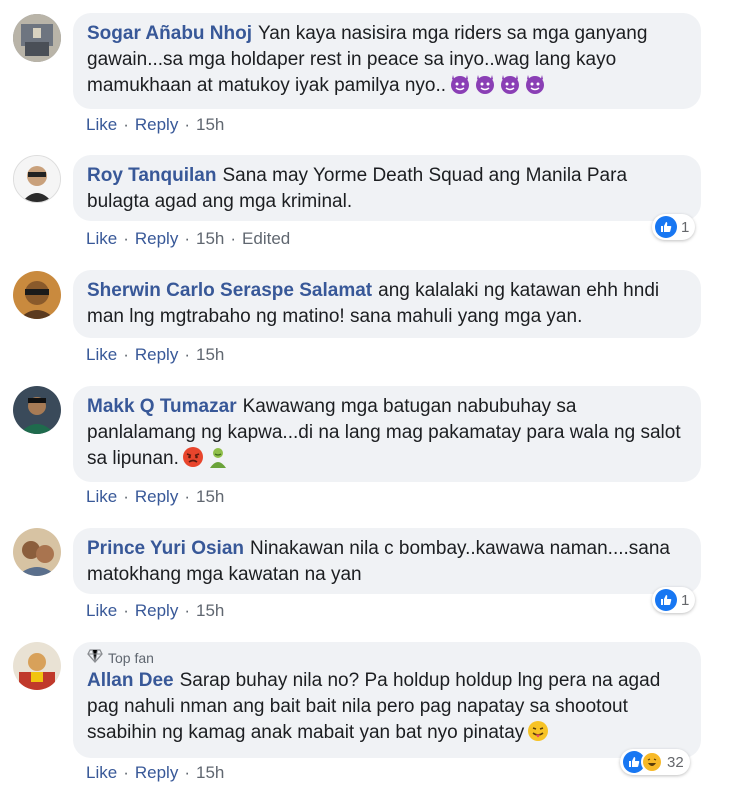 The height and width of the screenshot is (797, 750). What do you see at coordinates (675, 762) in the screenshot?
I see `reaction-count: 32` at bounding box center [675, 762].